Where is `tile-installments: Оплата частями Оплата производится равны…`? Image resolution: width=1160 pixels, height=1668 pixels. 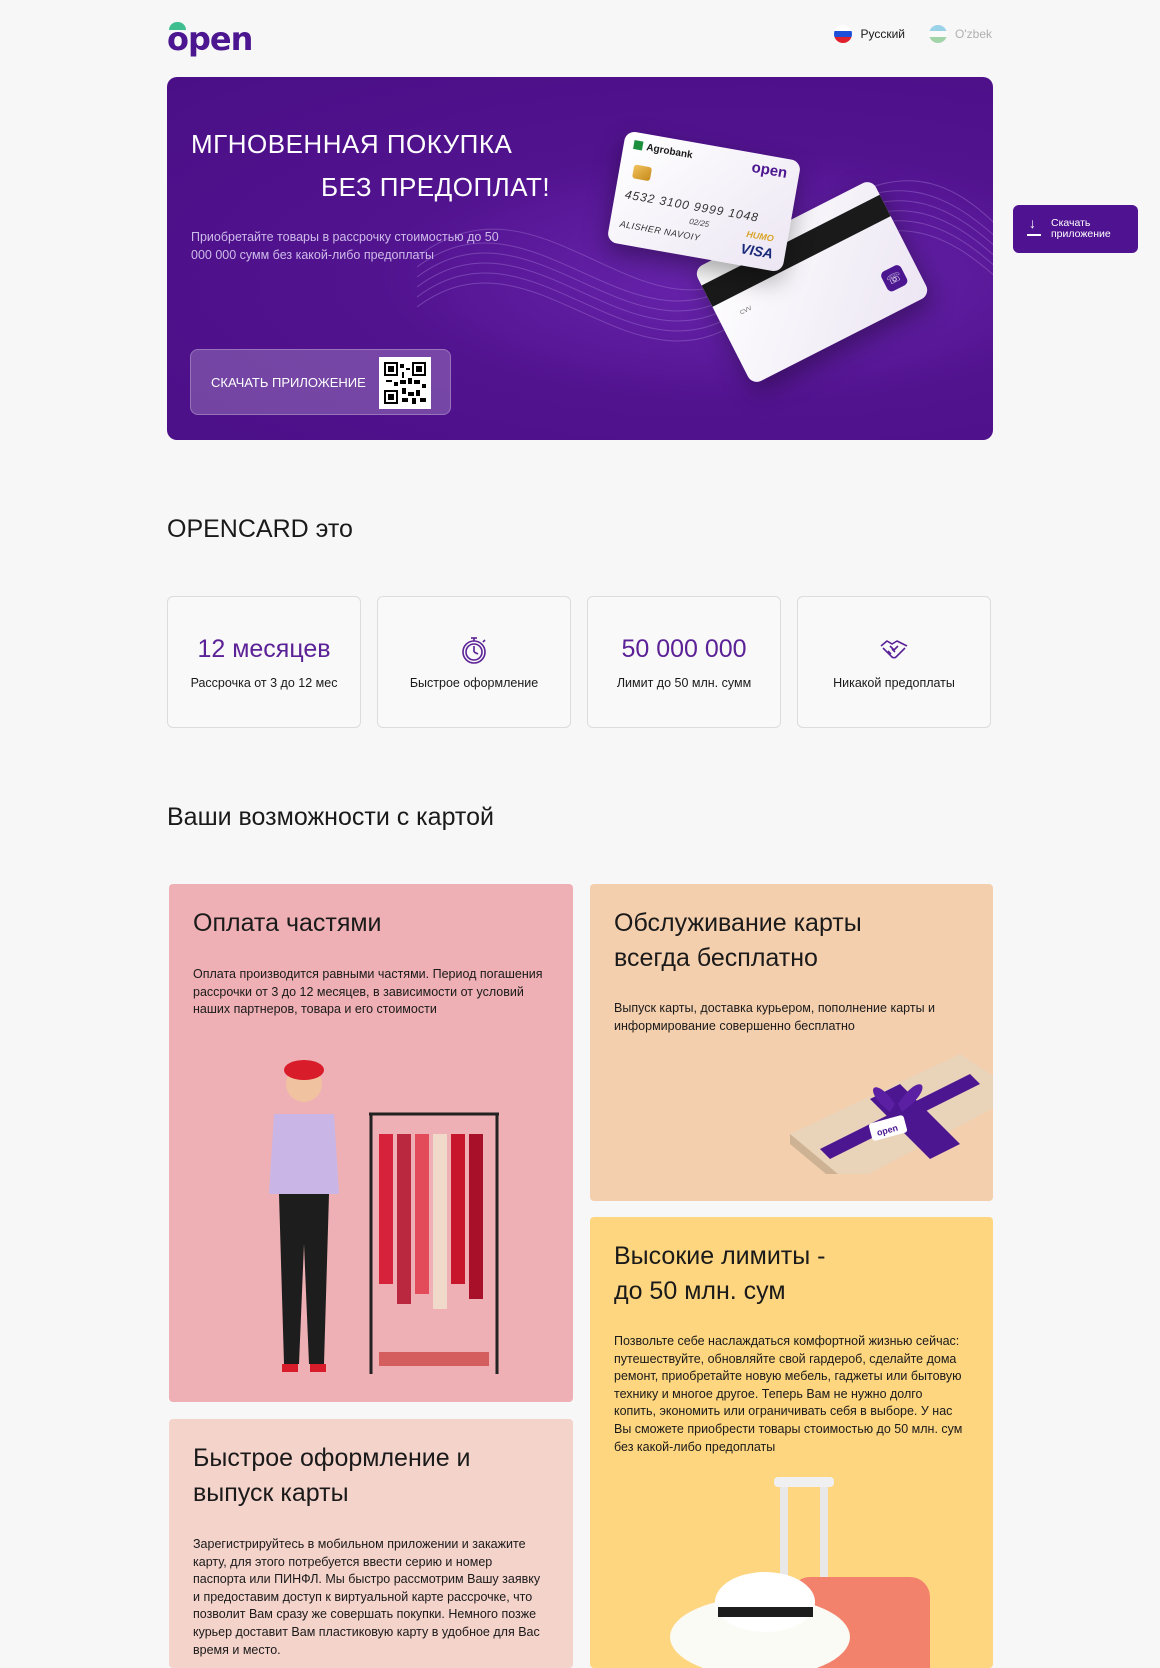
tile-installments: Оплата частями Оплата производится равны… is located at coordinates (371, 1143).